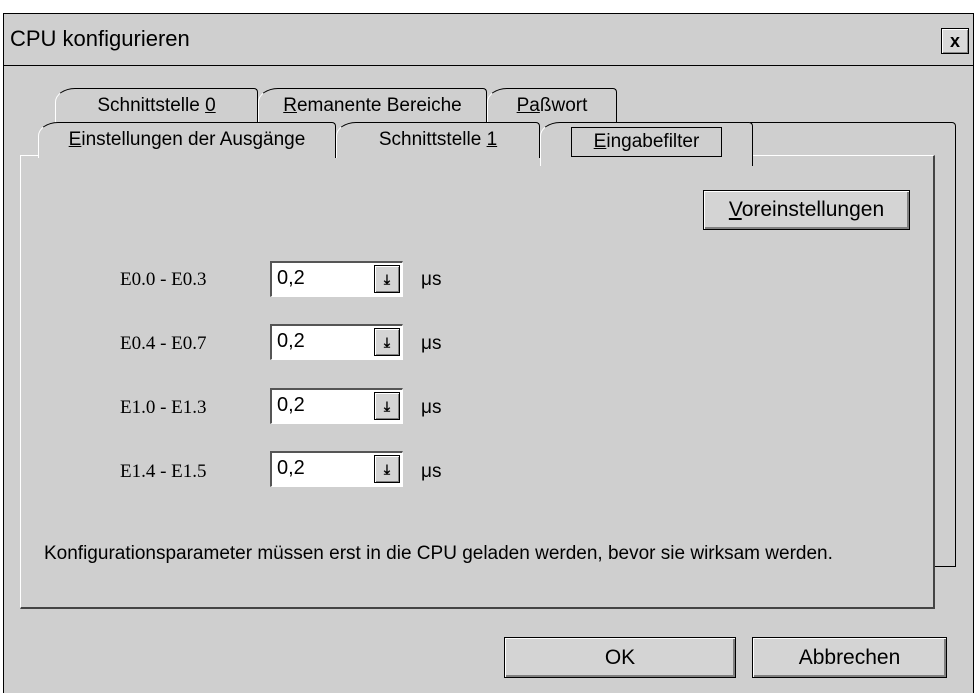 The image size is (976, 693). I want to click on filter-label-e1-4: E1.4 - E1.5, so click(163, 471).